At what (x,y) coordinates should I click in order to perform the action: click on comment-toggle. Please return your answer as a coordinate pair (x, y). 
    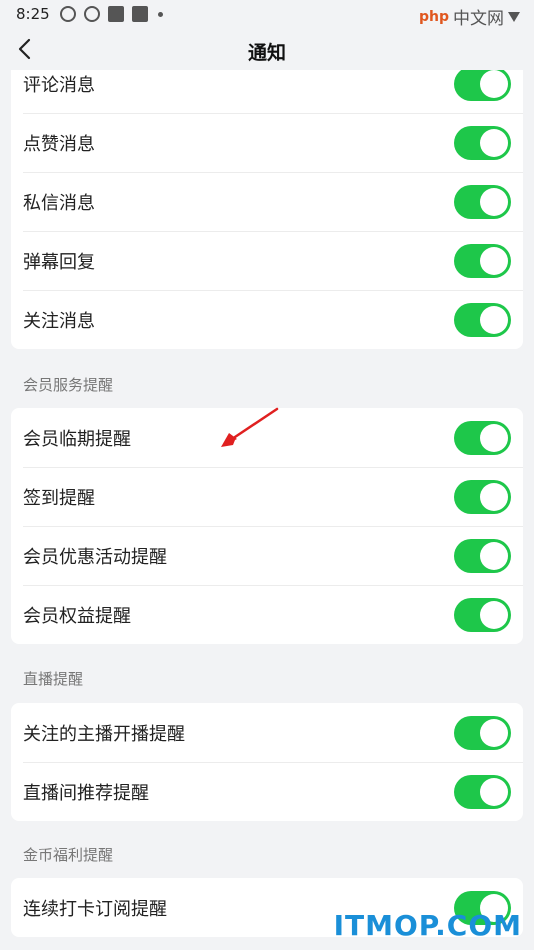
    Looking at the image, I should click on (482, 83).